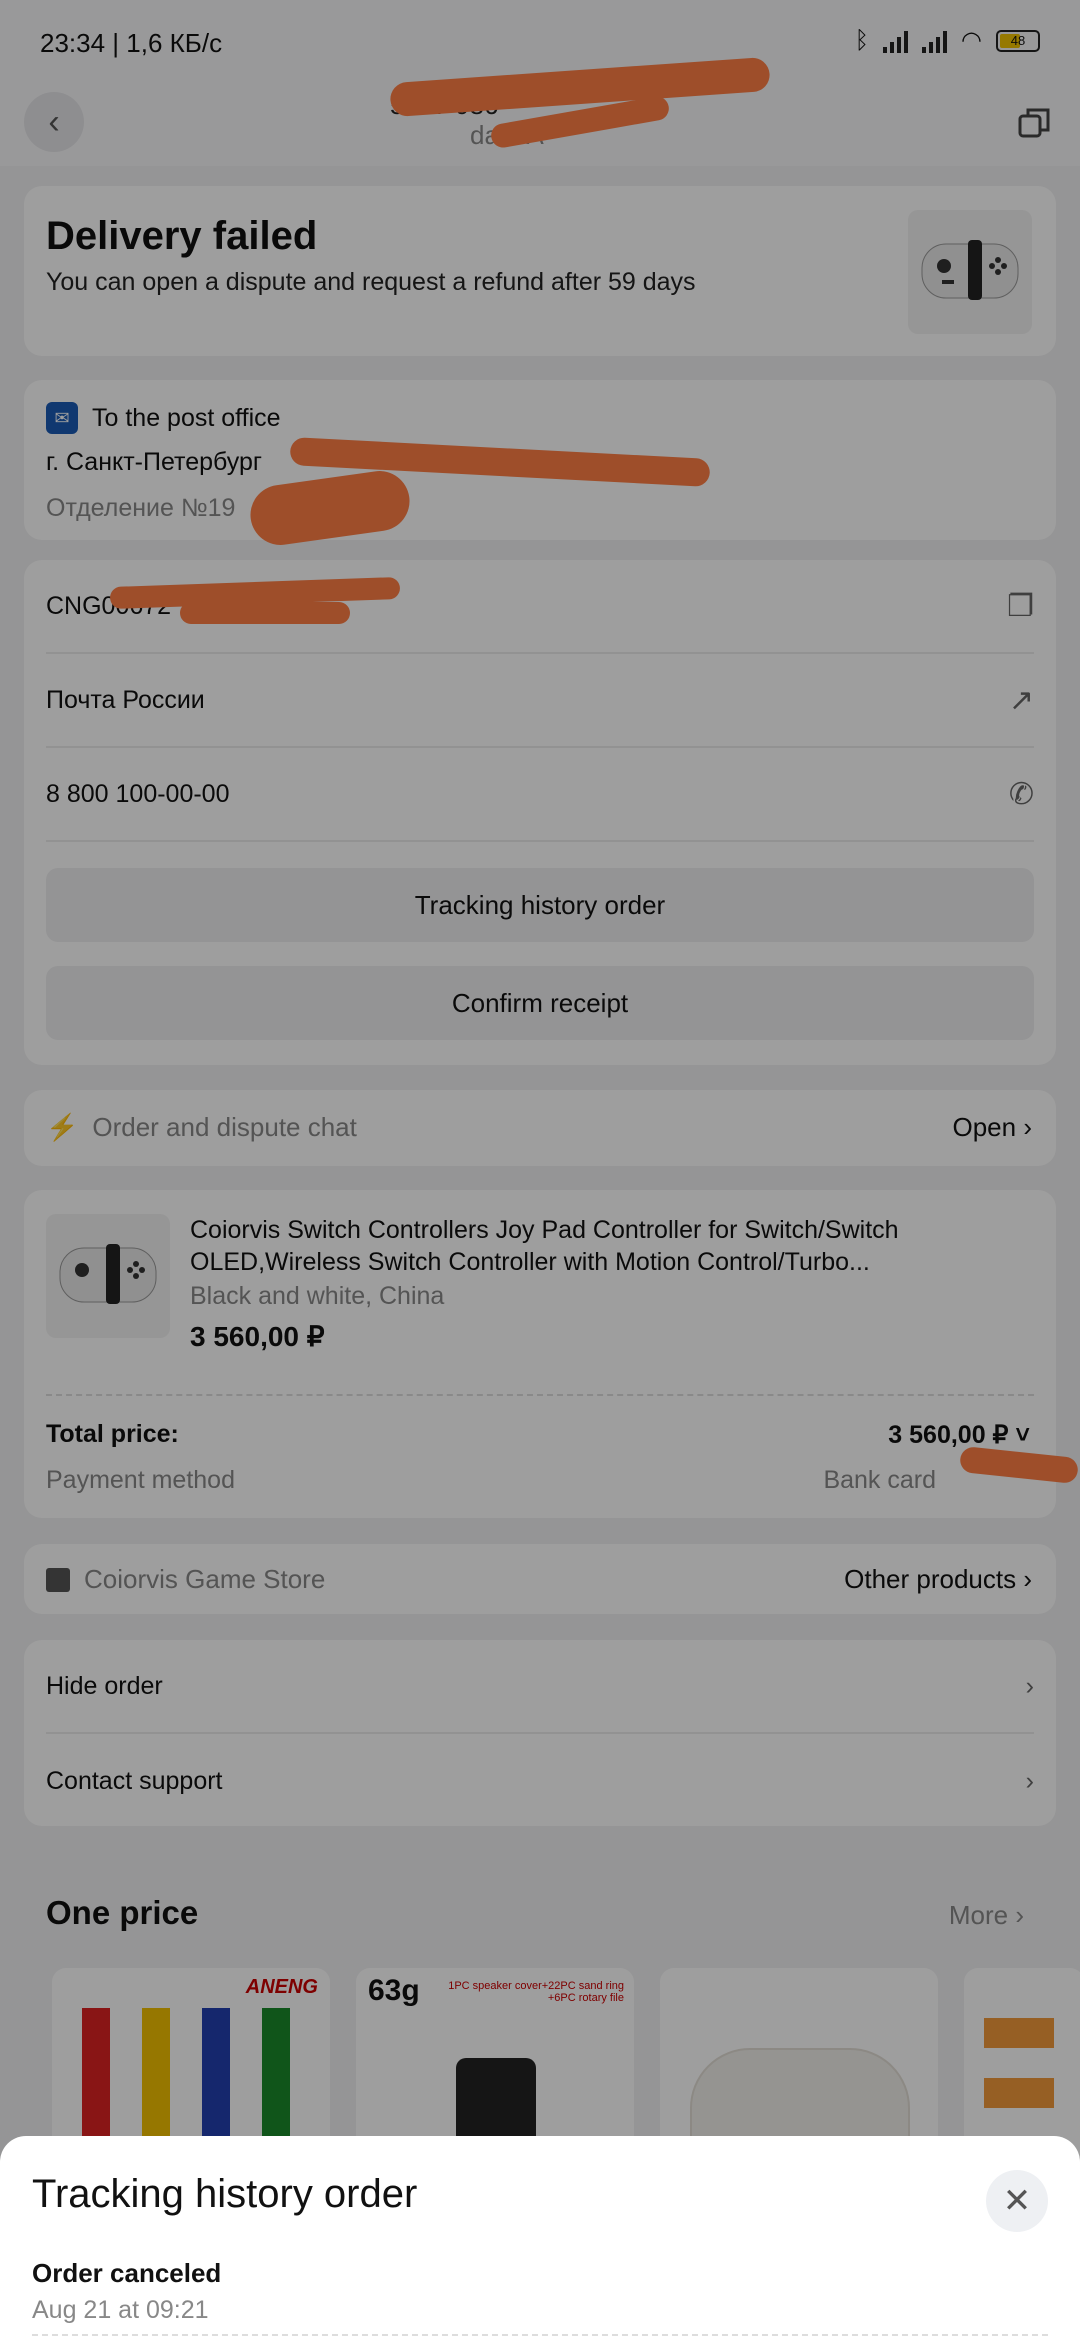  Describe the element at coordinates (540, 2335) in the screenshot. I see `divider` at that location.